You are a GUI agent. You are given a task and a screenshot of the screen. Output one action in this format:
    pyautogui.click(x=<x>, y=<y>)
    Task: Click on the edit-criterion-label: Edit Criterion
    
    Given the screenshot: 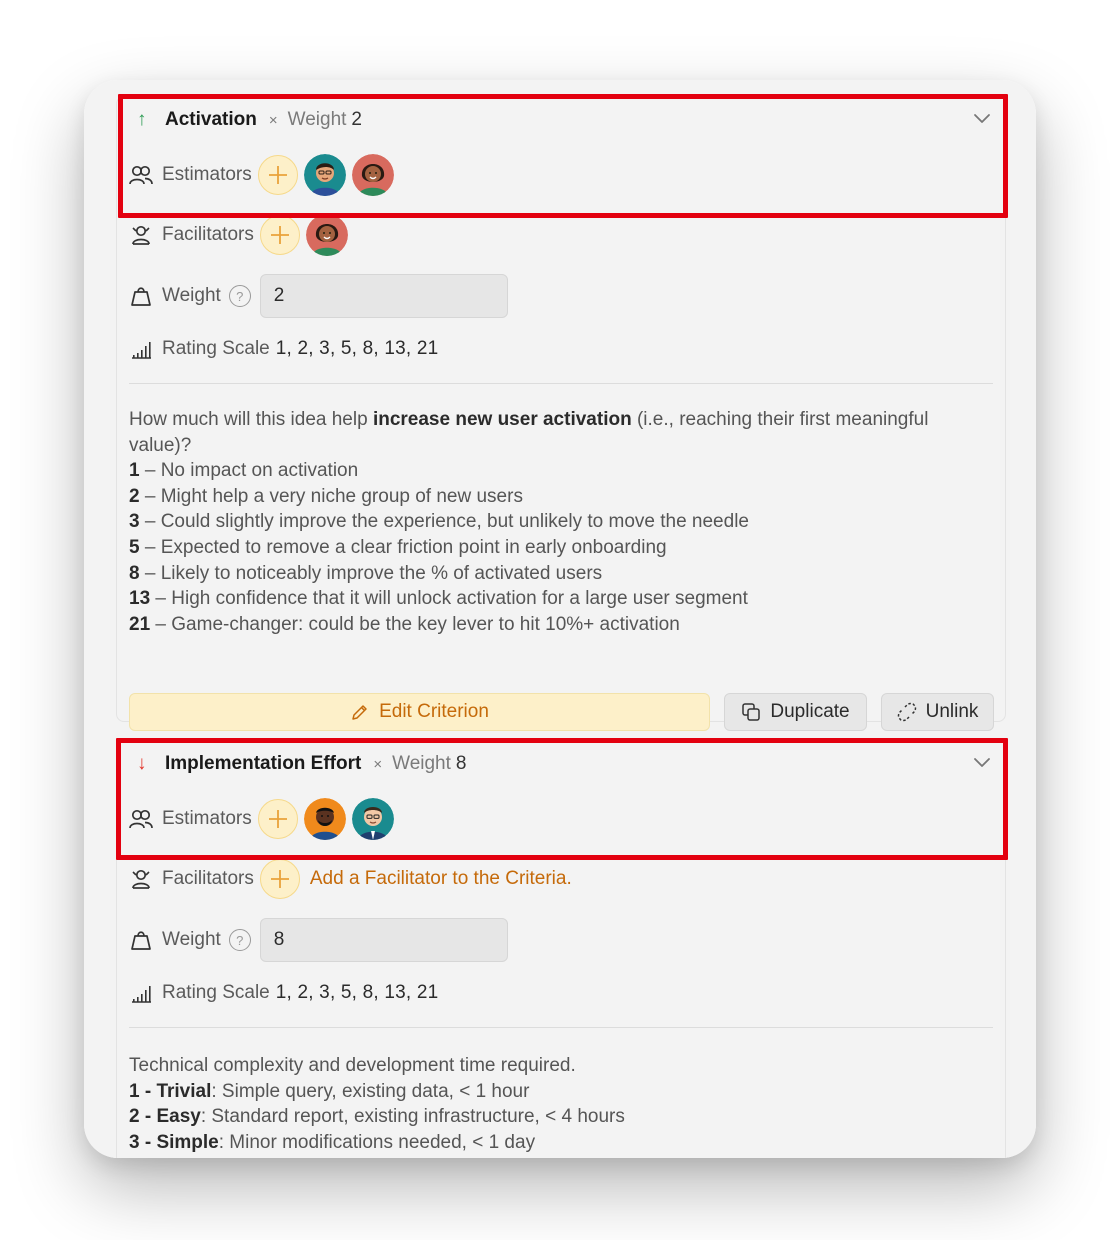 What is the action you would take?
    pyautogui.click(x=434, y=711)
    